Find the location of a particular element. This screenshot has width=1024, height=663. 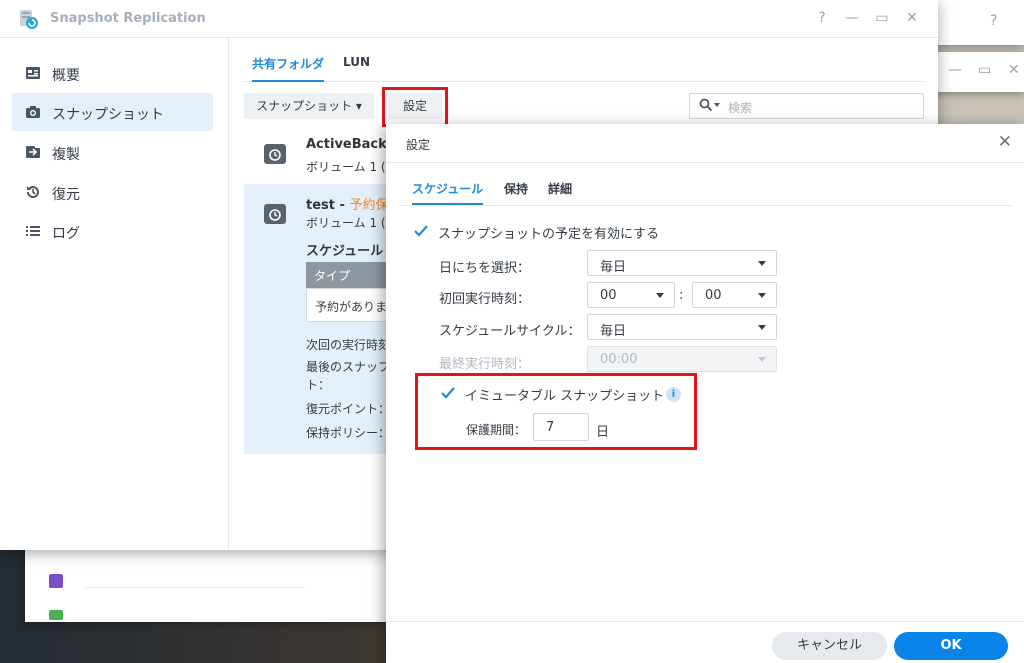

cycle-label: スケジュールサイクル： is located at coordinates (510, 331).